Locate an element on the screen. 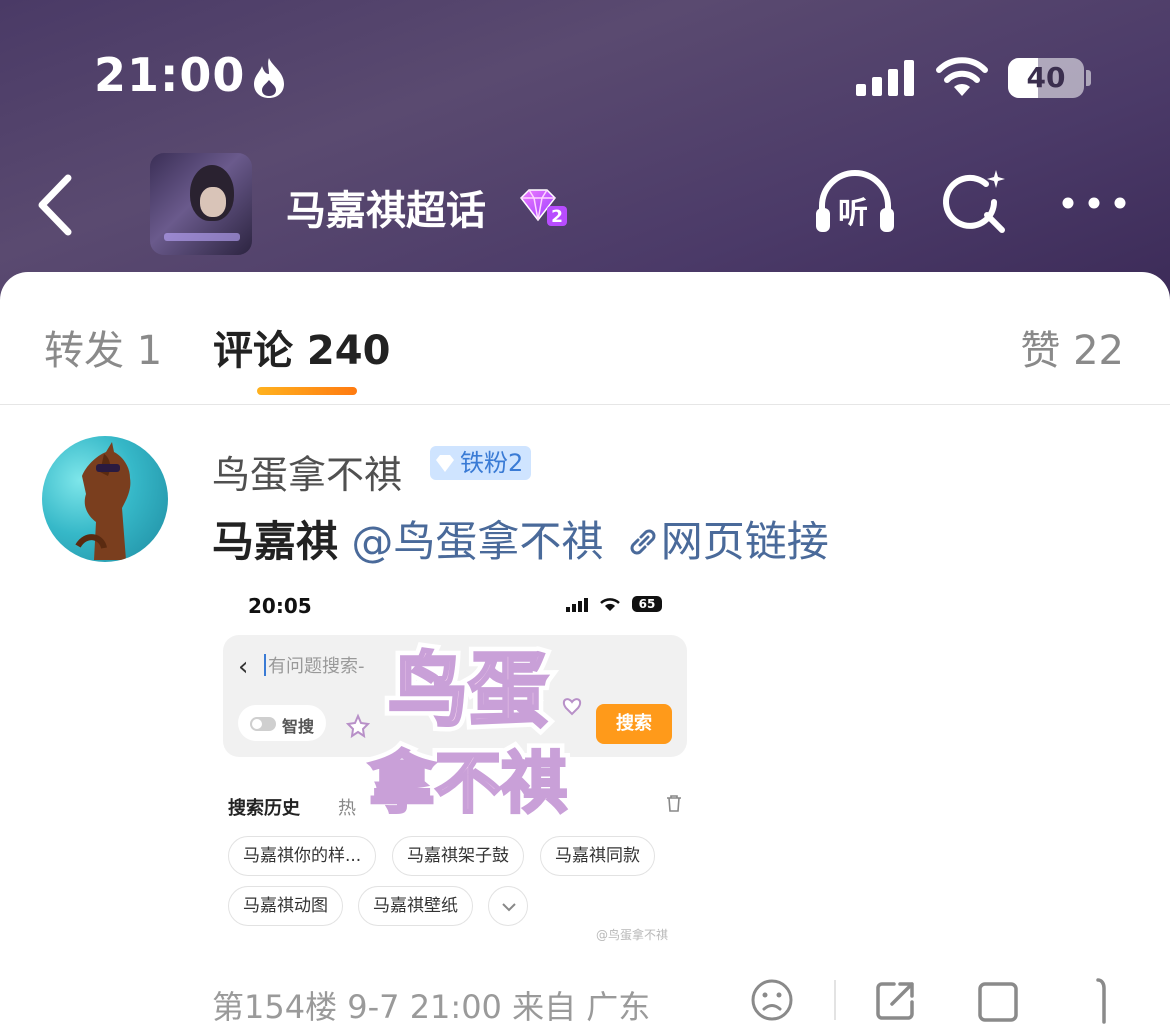  battery-level: 40 is located at coordinates (1046, 77).